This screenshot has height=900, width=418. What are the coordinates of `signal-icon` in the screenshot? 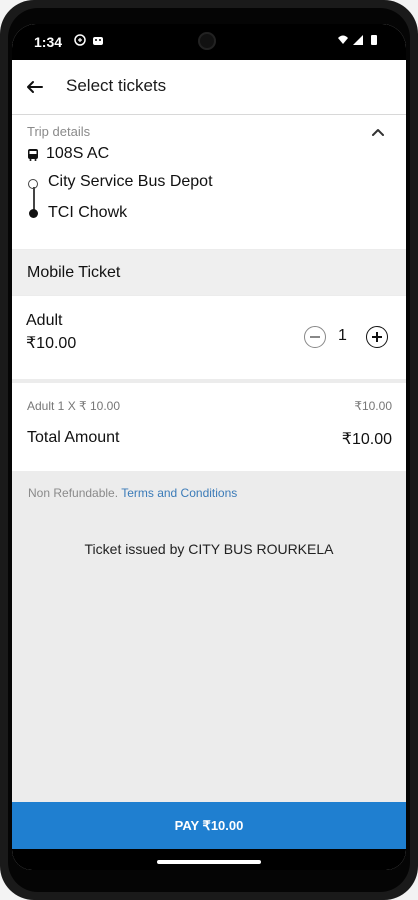 It's located at (358, 40).